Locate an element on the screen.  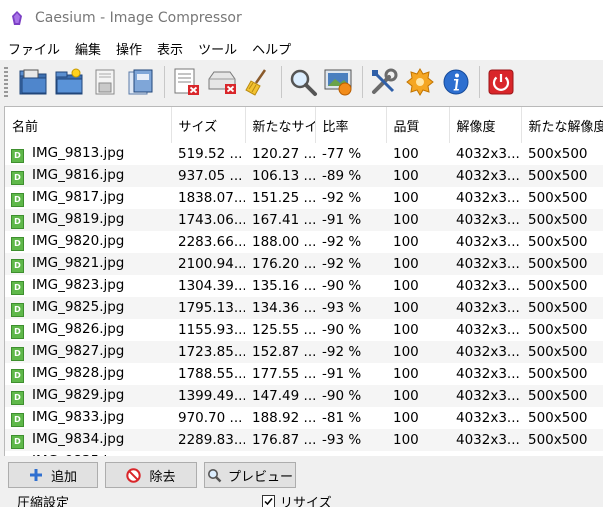
file-name-cell: D IMG_9821.jpg is located at coordinates (88, 264).